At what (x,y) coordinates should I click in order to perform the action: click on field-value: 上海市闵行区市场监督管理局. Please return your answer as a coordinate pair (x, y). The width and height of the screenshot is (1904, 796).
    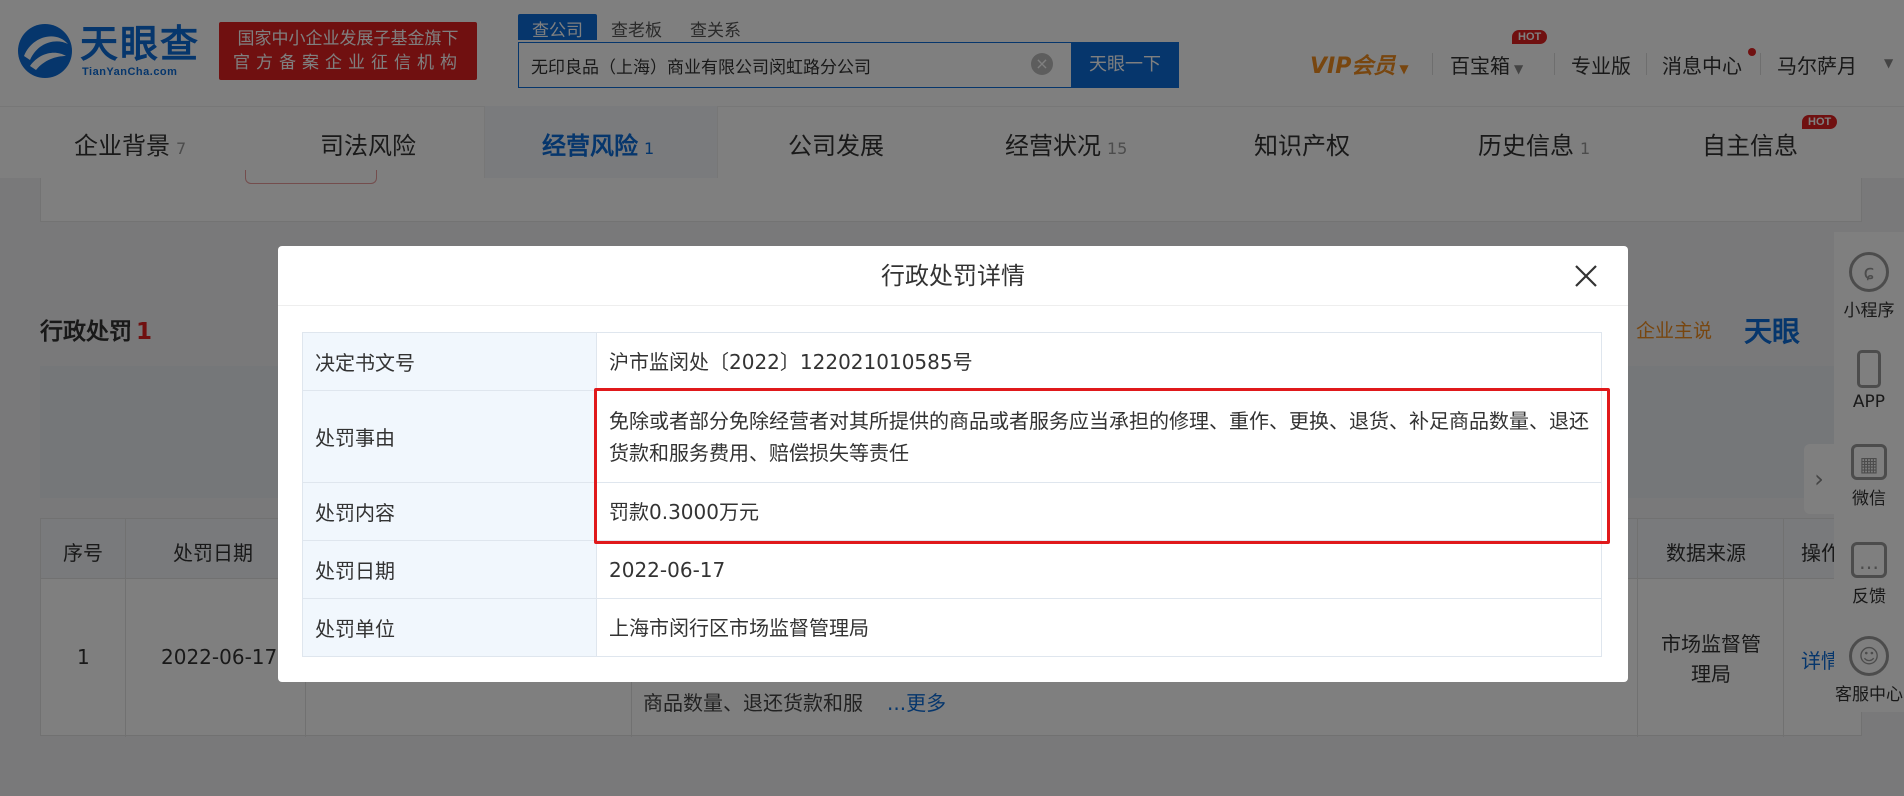
    Looking at the image, I should click on (1099, 627).